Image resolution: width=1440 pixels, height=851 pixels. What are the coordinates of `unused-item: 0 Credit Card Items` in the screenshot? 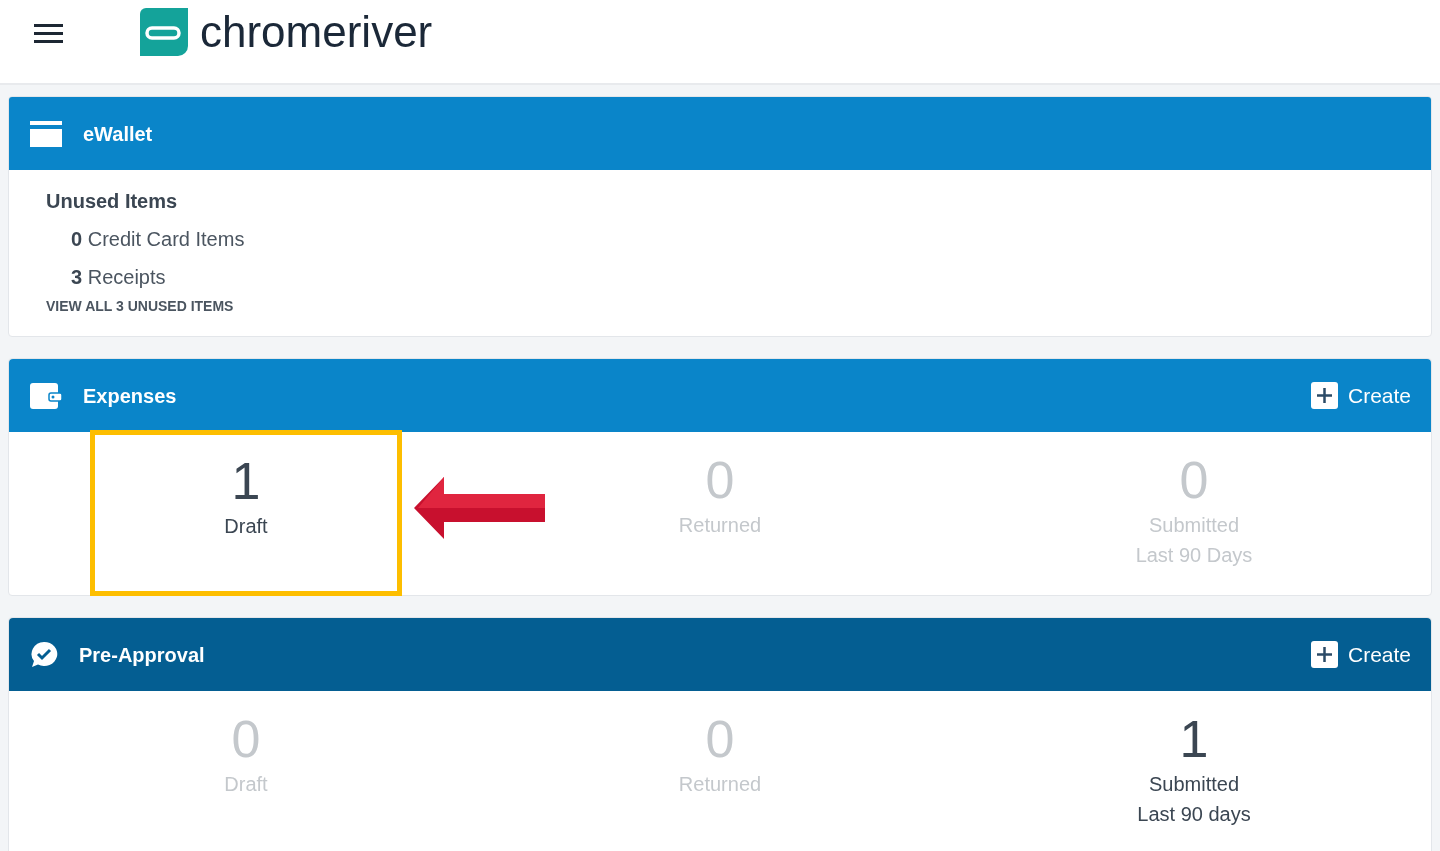 It's located at (158, 239).